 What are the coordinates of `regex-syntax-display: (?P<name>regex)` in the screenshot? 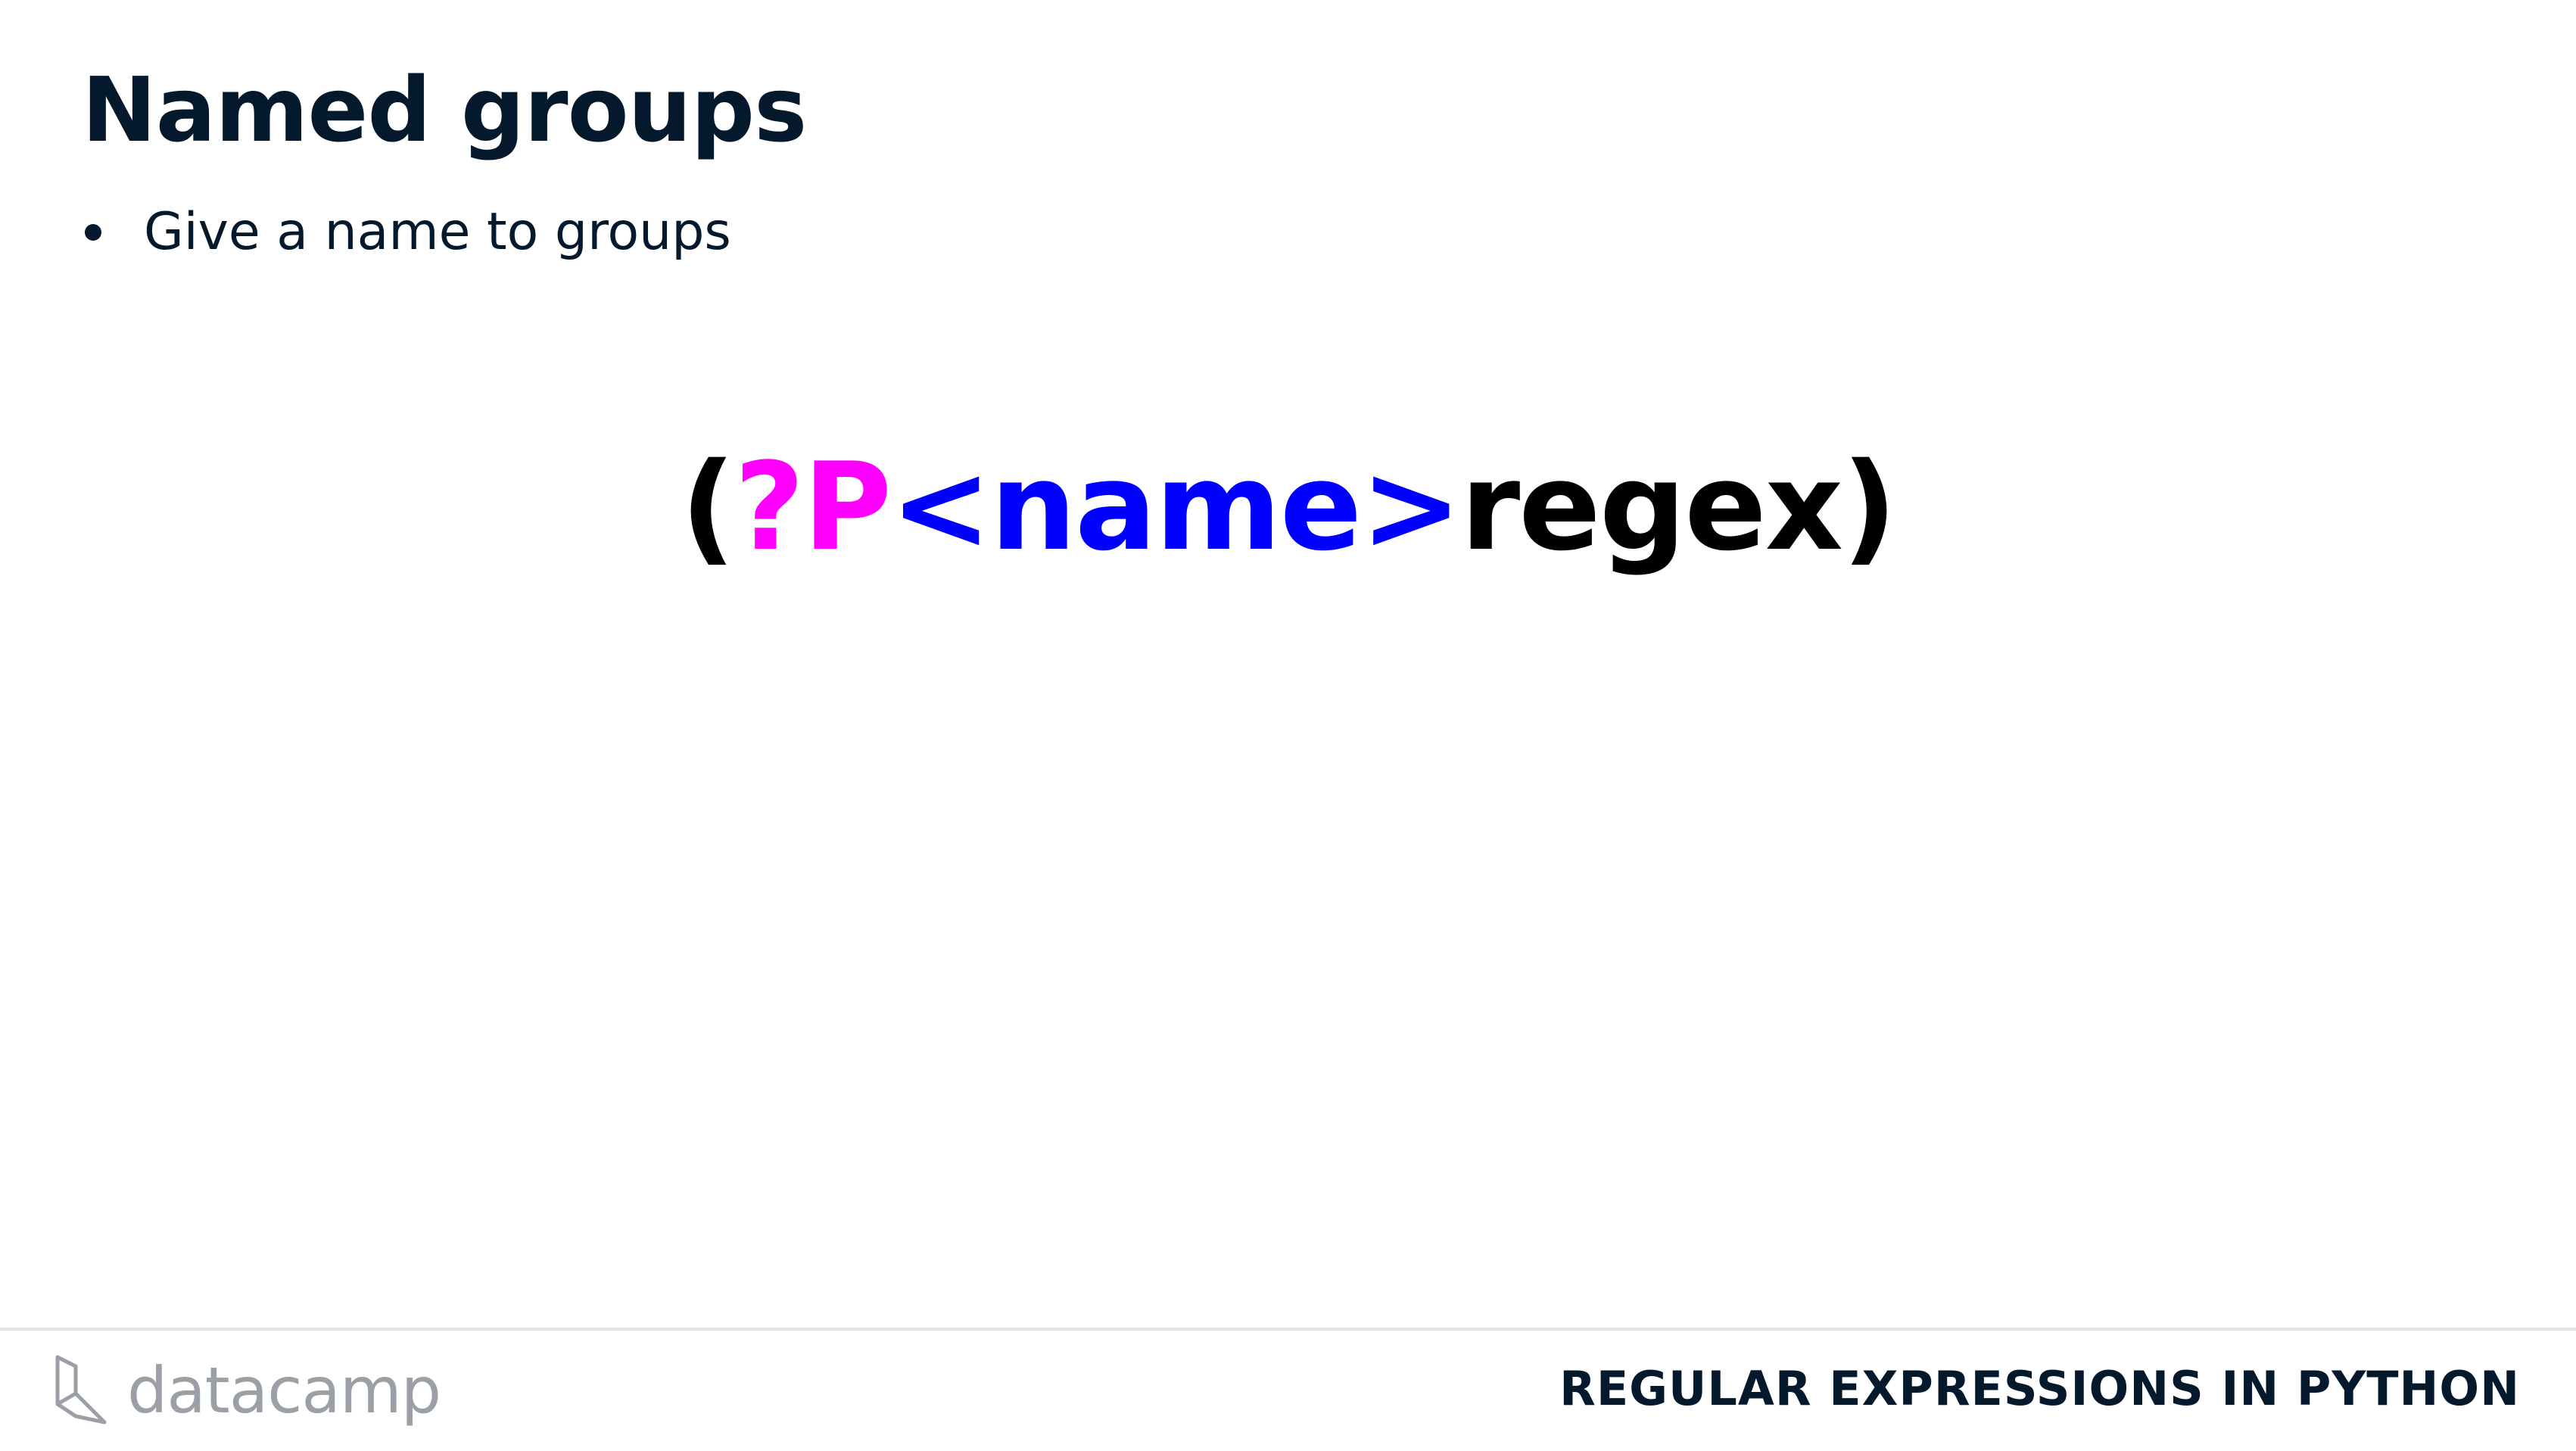 It's located at (1288, 507).